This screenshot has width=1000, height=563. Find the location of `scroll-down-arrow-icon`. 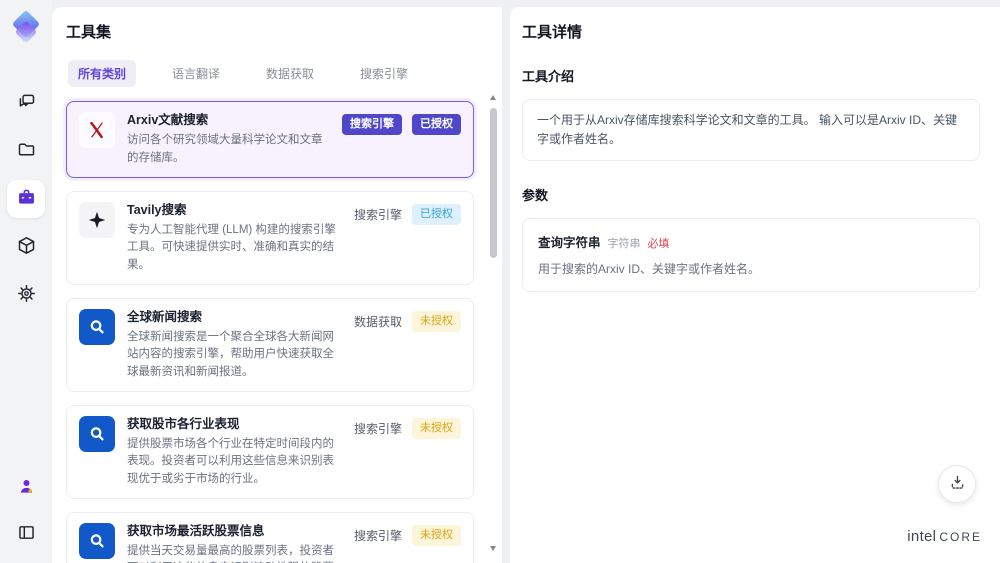

scroll-down-arrow-icon is located at coordinates (493, 548).